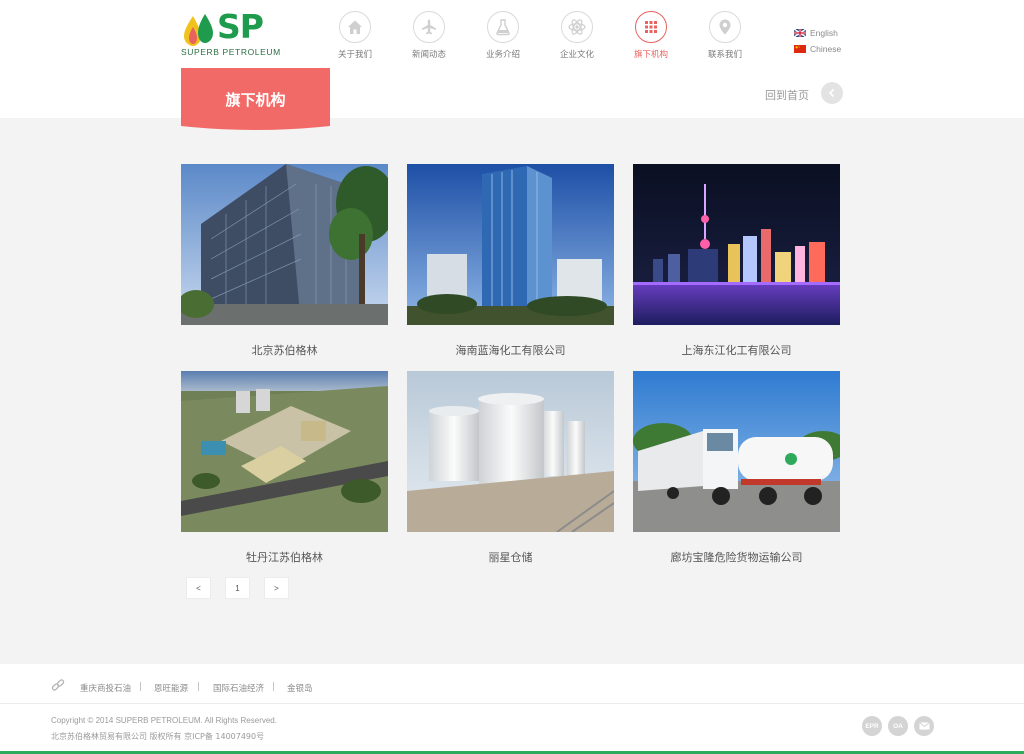 The image size is (1024, 754). What do you see at coordinates (171, 688) in the screenshot?
I see `footer-link: 恩旺能源` at bounding box center [171, 688].